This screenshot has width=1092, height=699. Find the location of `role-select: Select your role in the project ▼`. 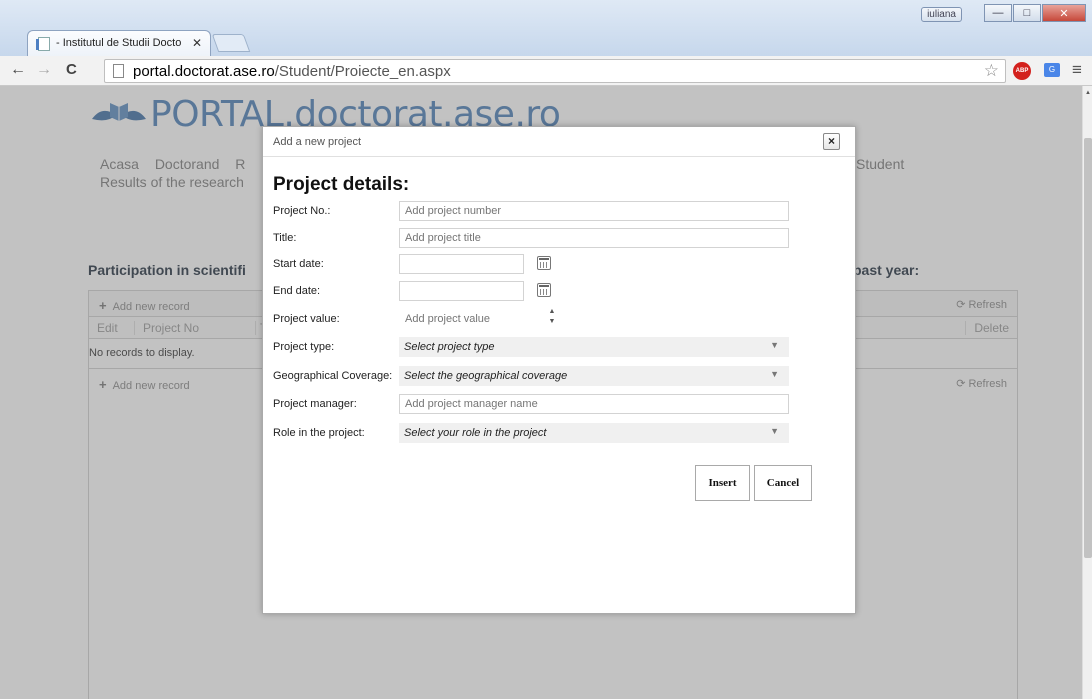

role-select: Select your role in the project ▼ is located at coordinates (594, 433).